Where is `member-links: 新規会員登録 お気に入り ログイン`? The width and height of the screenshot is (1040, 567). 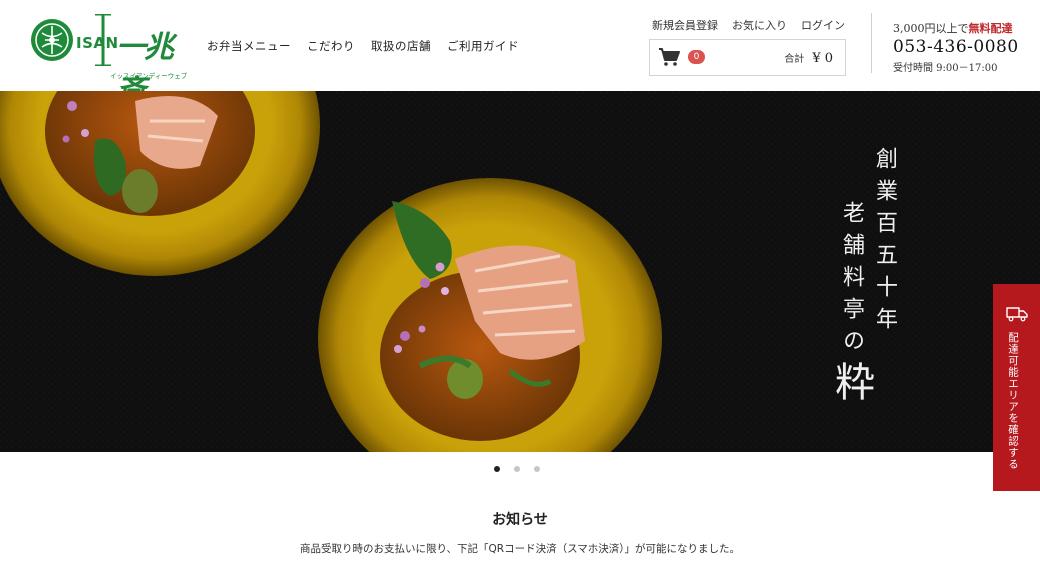 member-links: 新規会員登録 お気に入り ログイン is located at coordinates (748, 25).